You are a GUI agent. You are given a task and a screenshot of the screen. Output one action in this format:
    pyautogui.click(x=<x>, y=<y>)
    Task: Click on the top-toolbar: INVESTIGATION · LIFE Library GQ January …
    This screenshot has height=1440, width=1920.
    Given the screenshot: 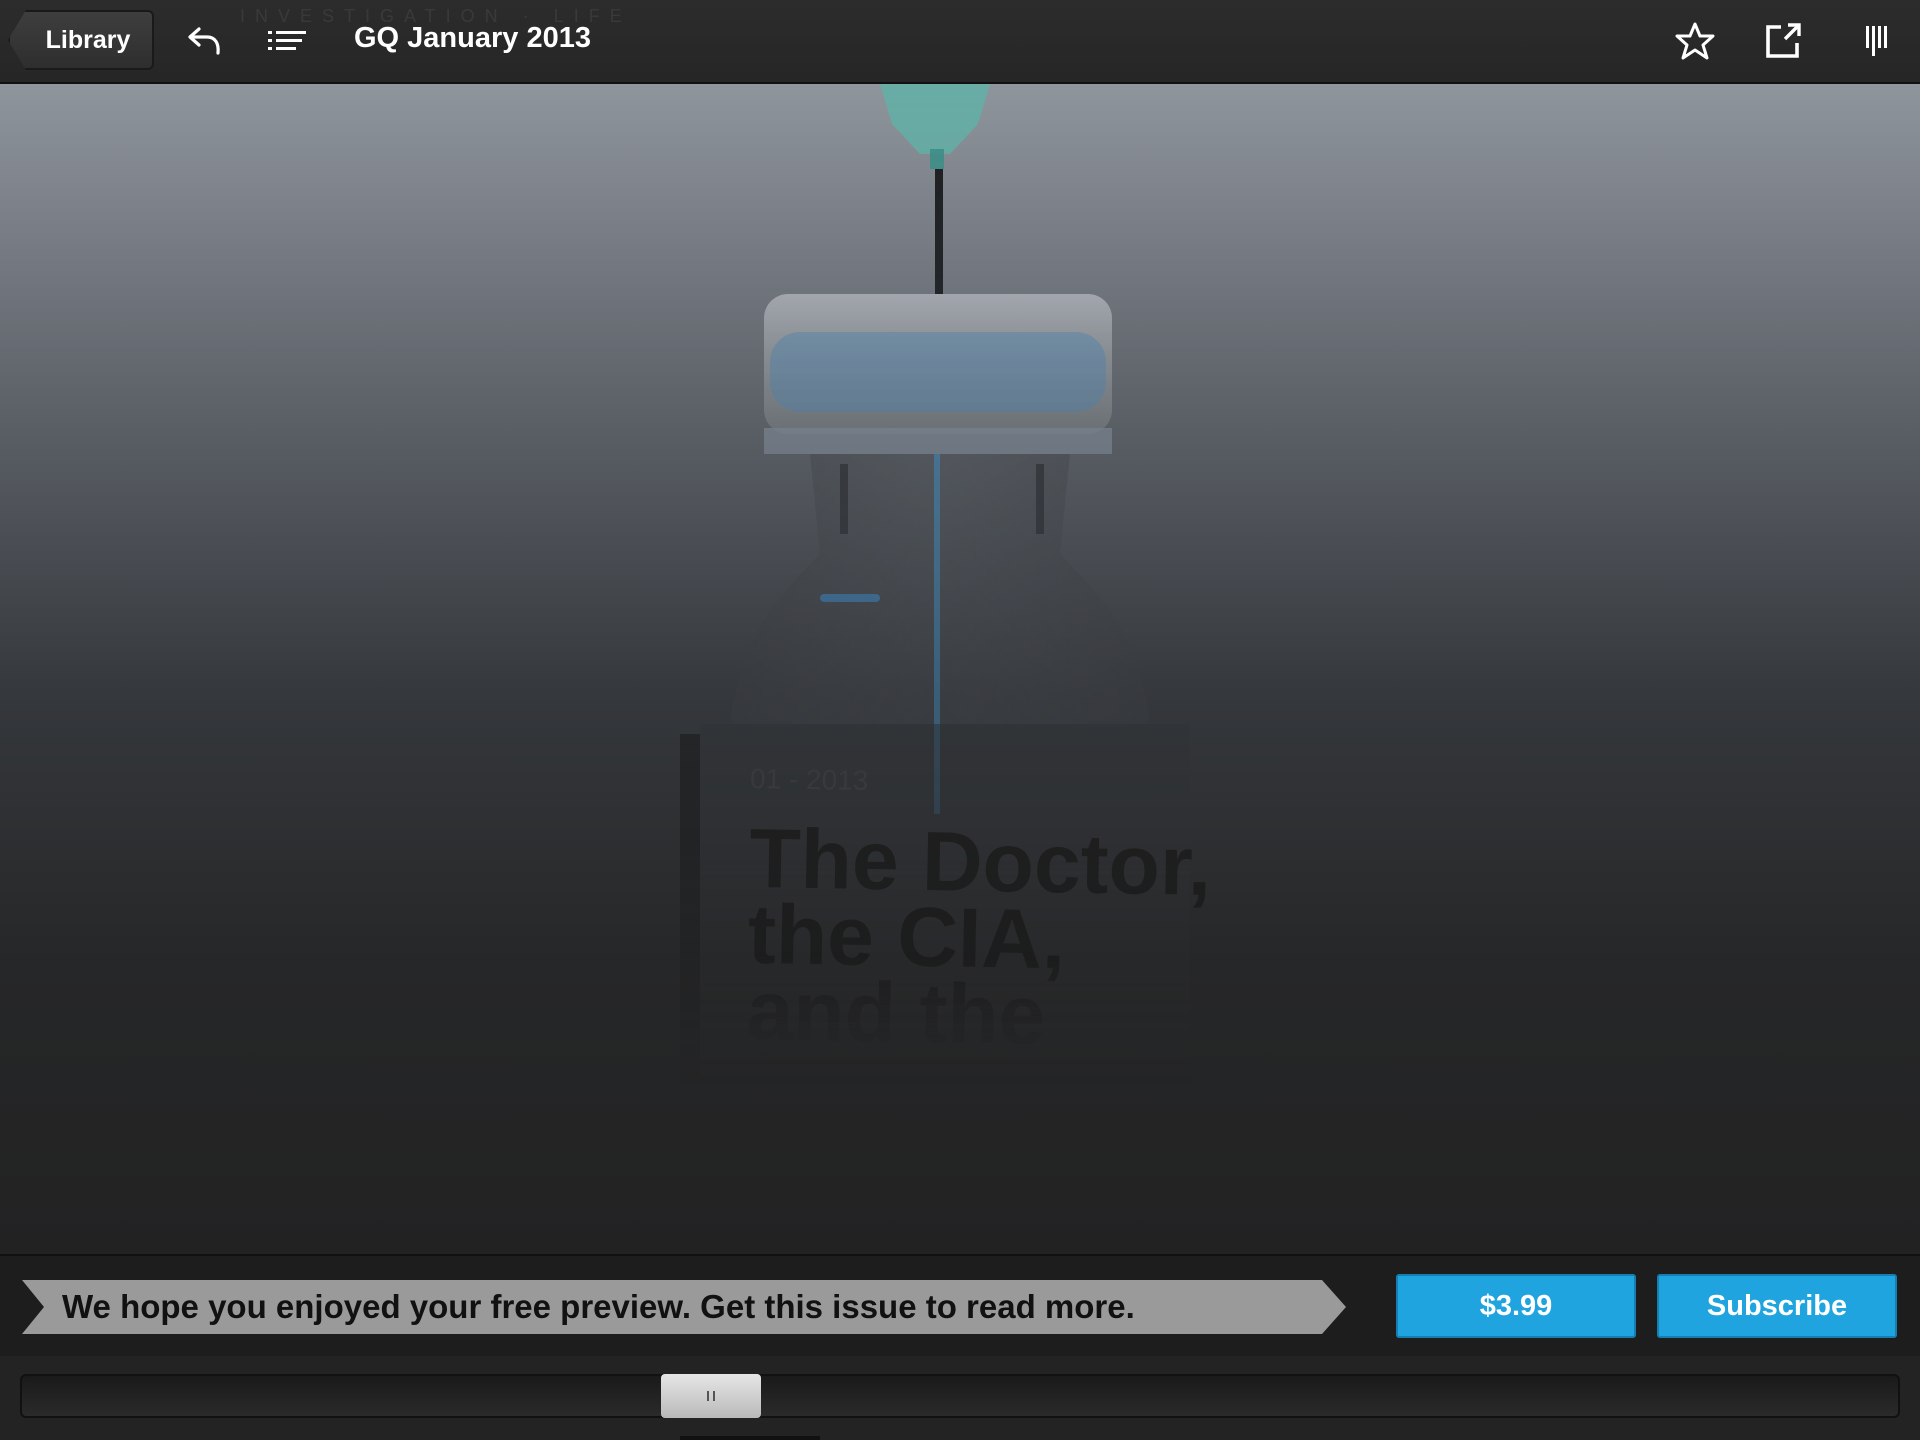 What is the action you would take?
    pyautogui.click(x=960, y=42)
    